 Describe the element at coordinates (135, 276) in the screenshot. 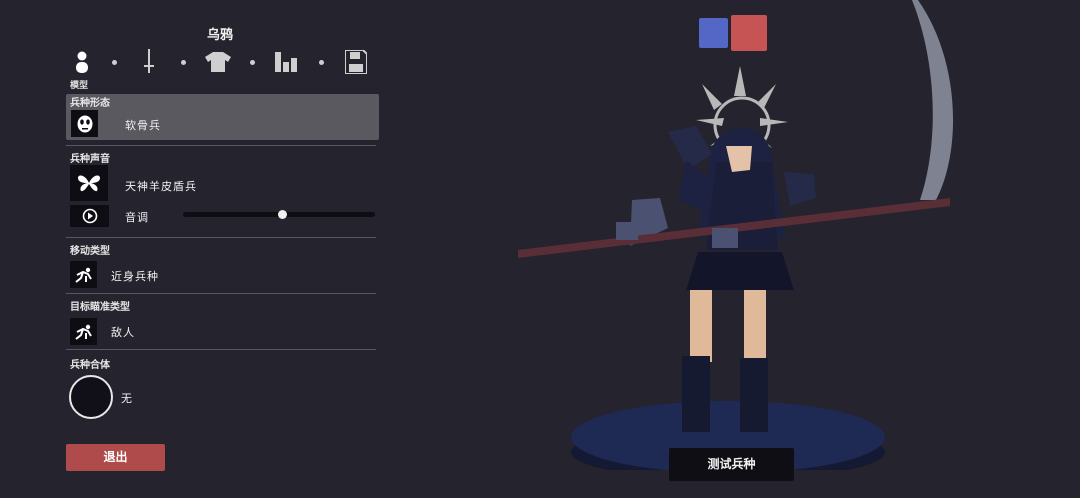

I see `movement-type-value: 近身兵种` at that location.